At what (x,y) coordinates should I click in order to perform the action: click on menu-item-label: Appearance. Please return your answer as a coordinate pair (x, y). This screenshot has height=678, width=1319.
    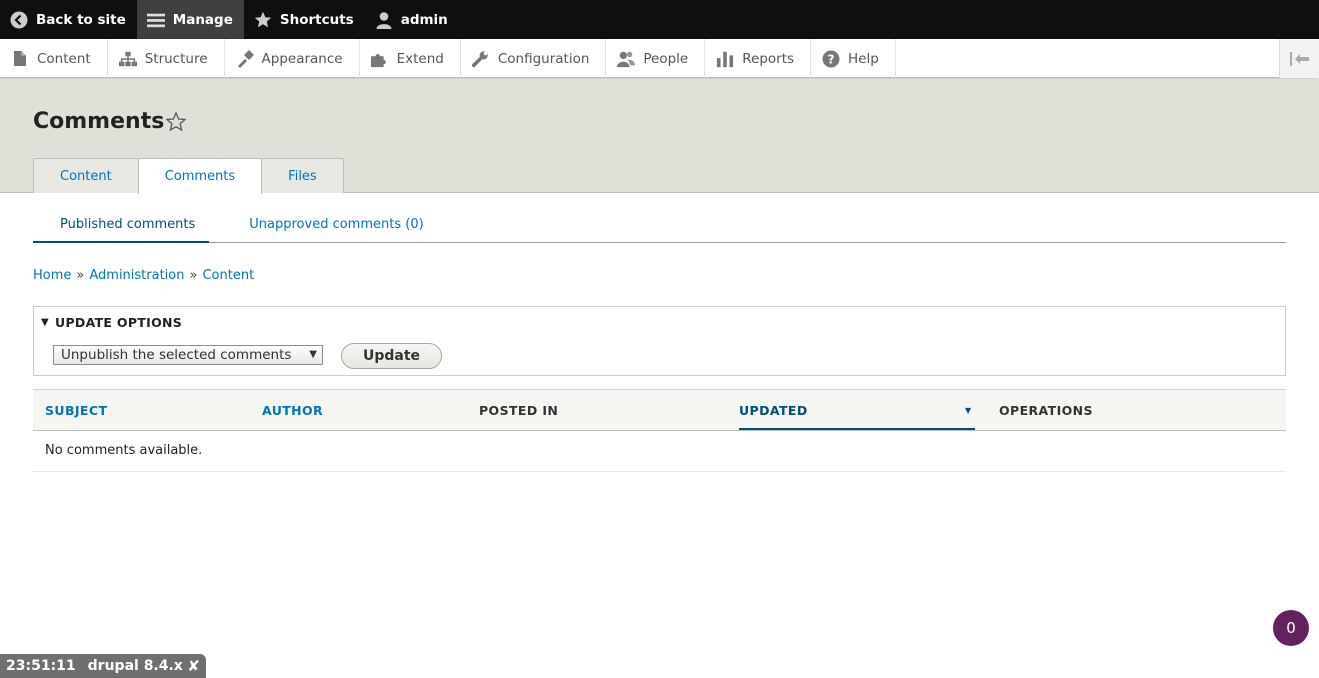
    Looking at the image, I should click on (302, 58).